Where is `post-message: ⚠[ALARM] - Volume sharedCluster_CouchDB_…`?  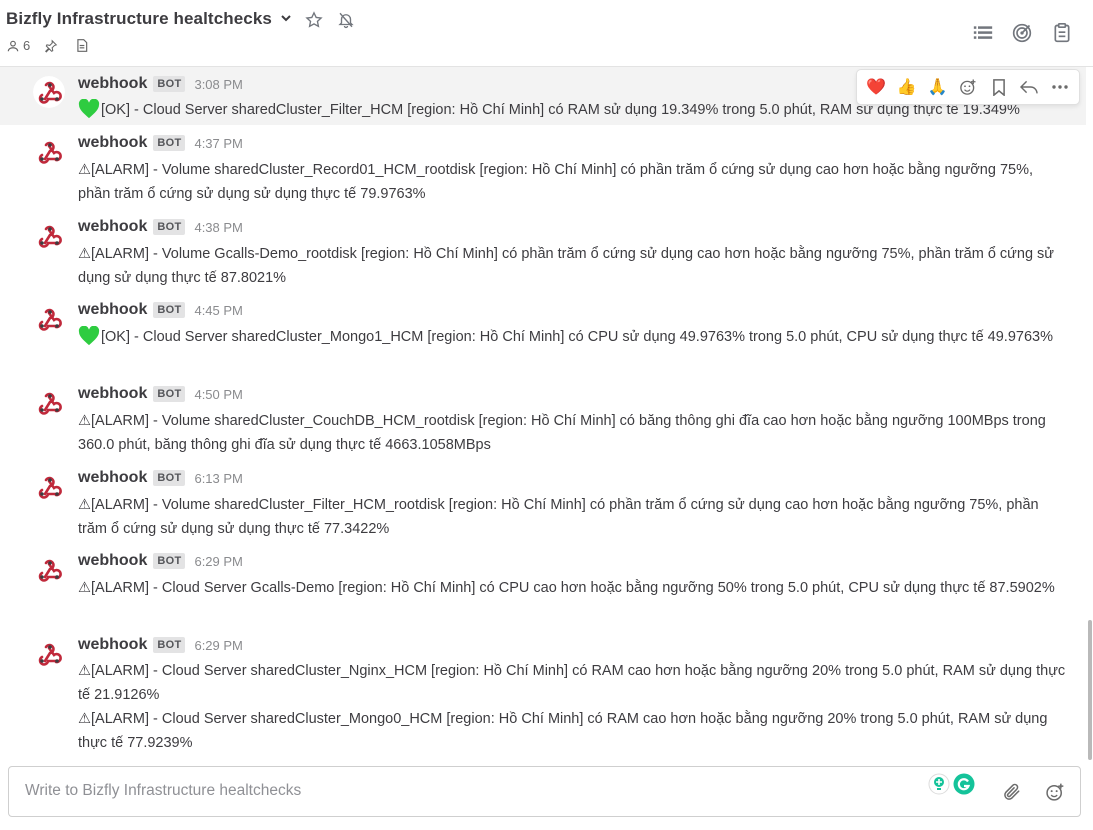 post-message: ⚠[ALARM] - Volume sharedCluster_CouchDB_… is located at coordinates (573, 433).